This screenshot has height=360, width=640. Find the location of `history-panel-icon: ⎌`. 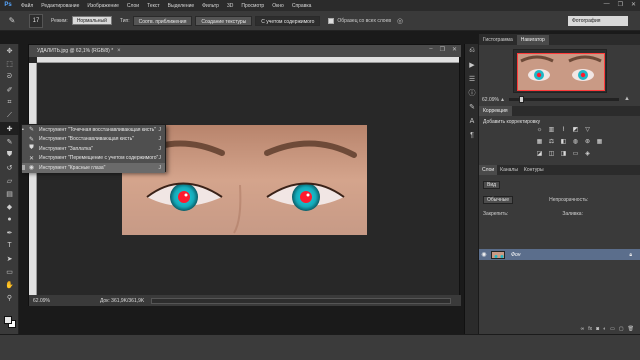

history-panel-icon: ⎌ is located at coordinates (472, 51).